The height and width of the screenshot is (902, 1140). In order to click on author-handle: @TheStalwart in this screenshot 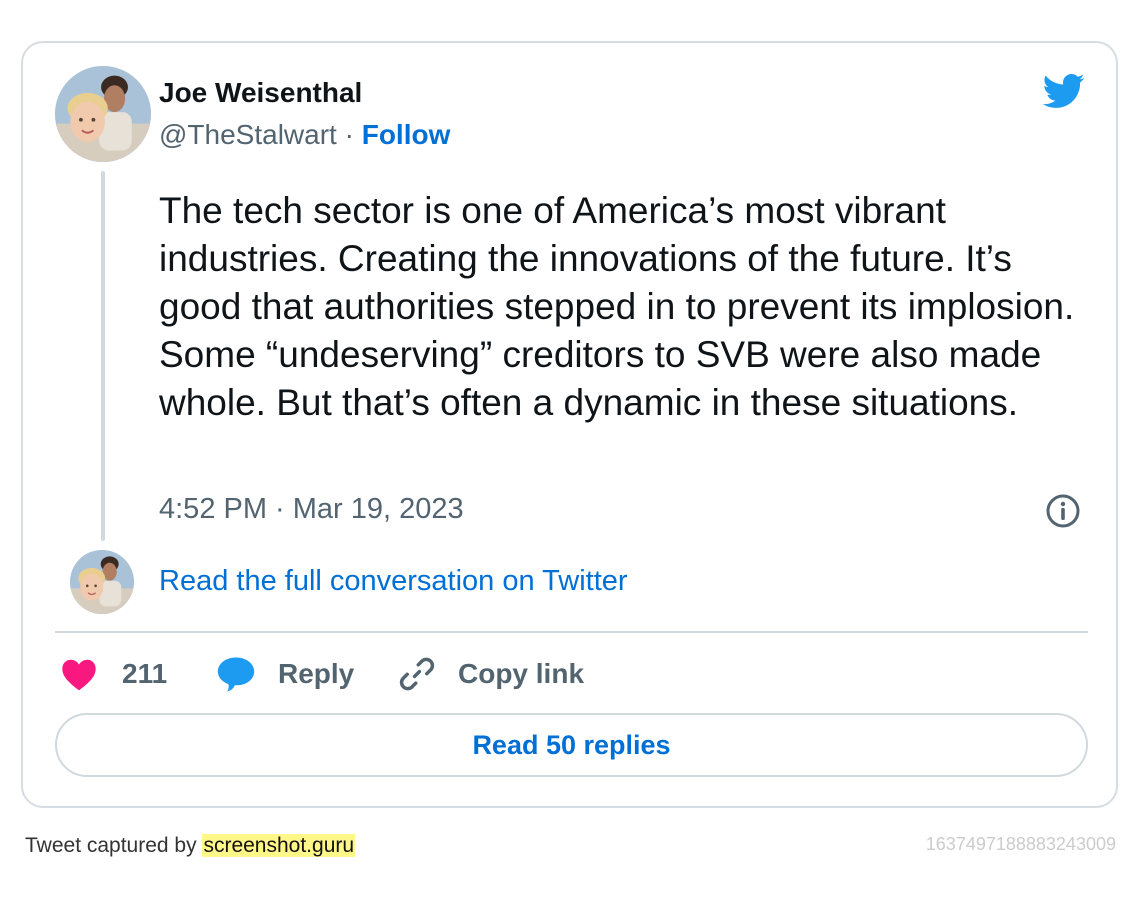, I will do `click(248, 134)`.